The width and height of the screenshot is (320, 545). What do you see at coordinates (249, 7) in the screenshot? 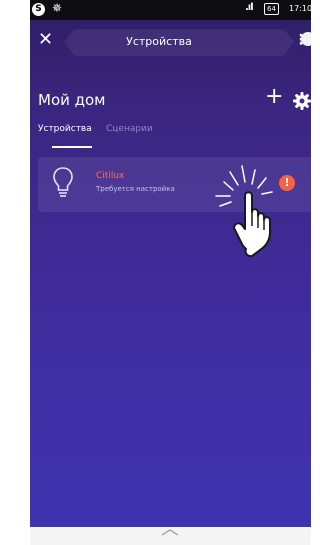
I see `signal-icon: .ıl` at bounding box center [249, 7].